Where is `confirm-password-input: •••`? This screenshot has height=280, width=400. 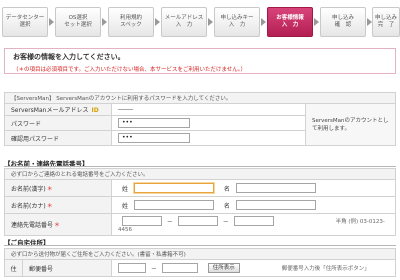 confirm-password-input: ••• is located at coordinates (154, 138).